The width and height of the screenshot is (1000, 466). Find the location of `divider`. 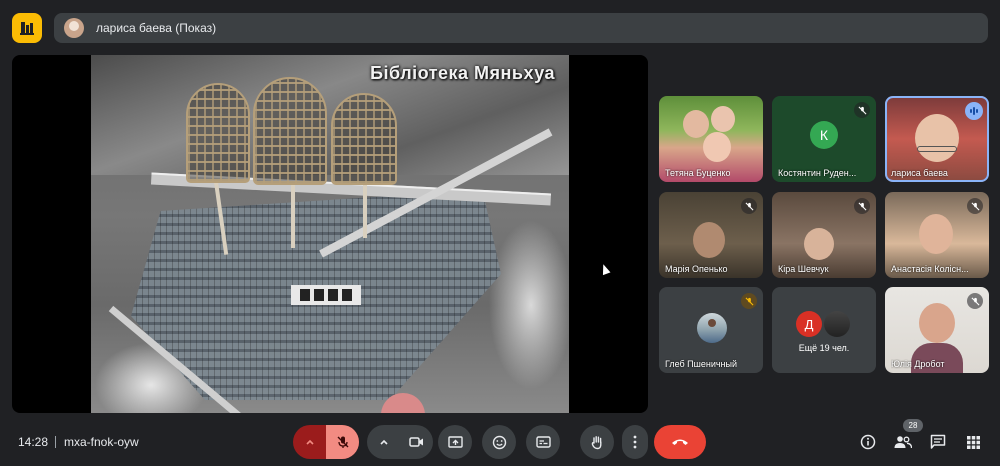

divider is located at coordinates (55, 442).